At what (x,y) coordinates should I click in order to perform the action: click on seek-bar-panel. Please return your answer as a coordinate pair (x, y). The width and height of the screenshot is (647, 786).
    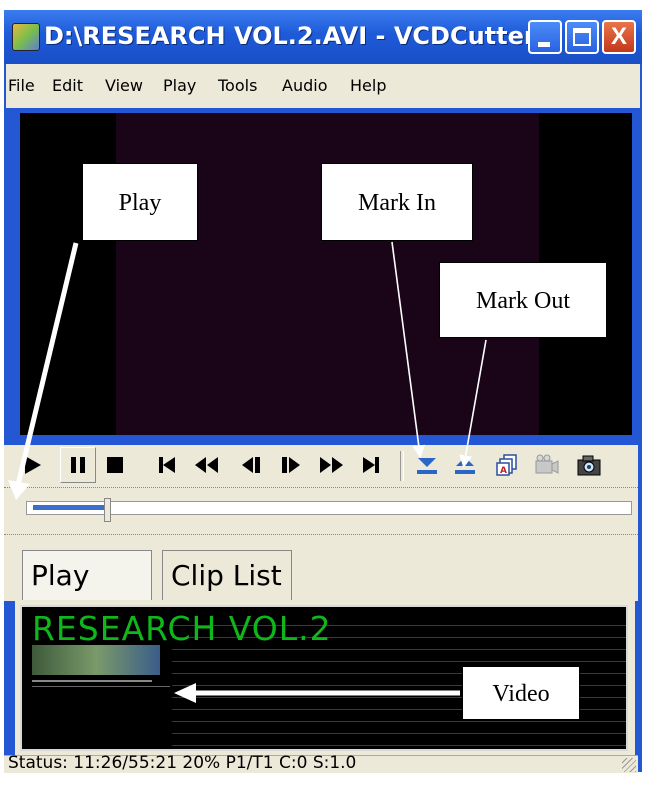
    Looking at the image, I should click on (321, 511).